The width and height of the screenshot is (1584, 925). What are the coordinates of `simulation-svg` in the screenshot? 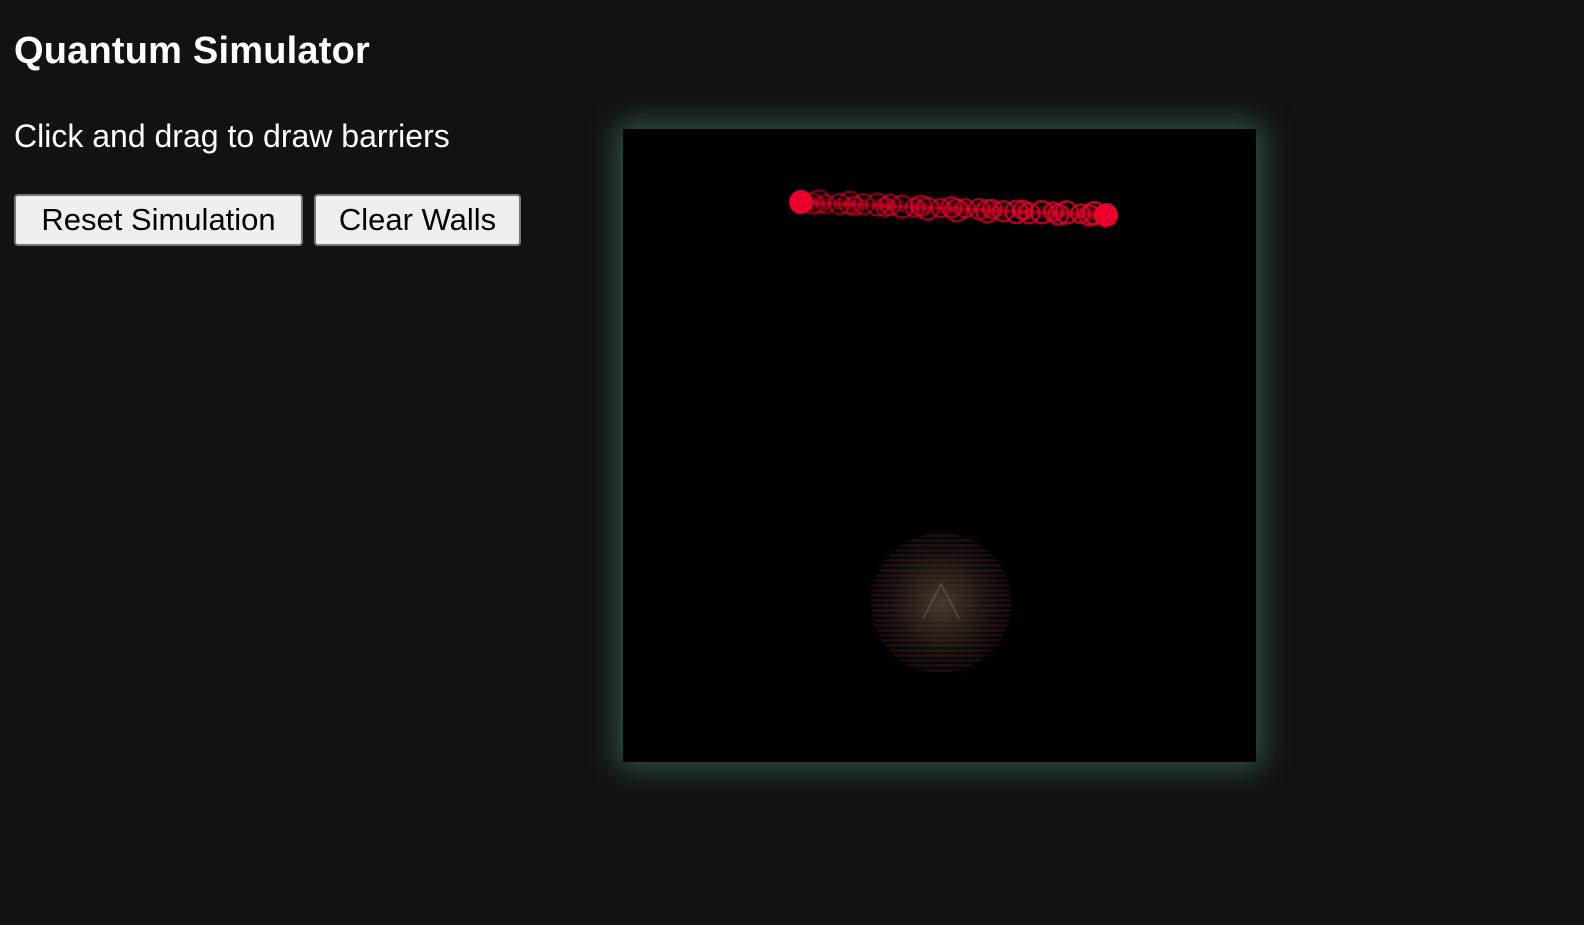 It's located at (953, 435).